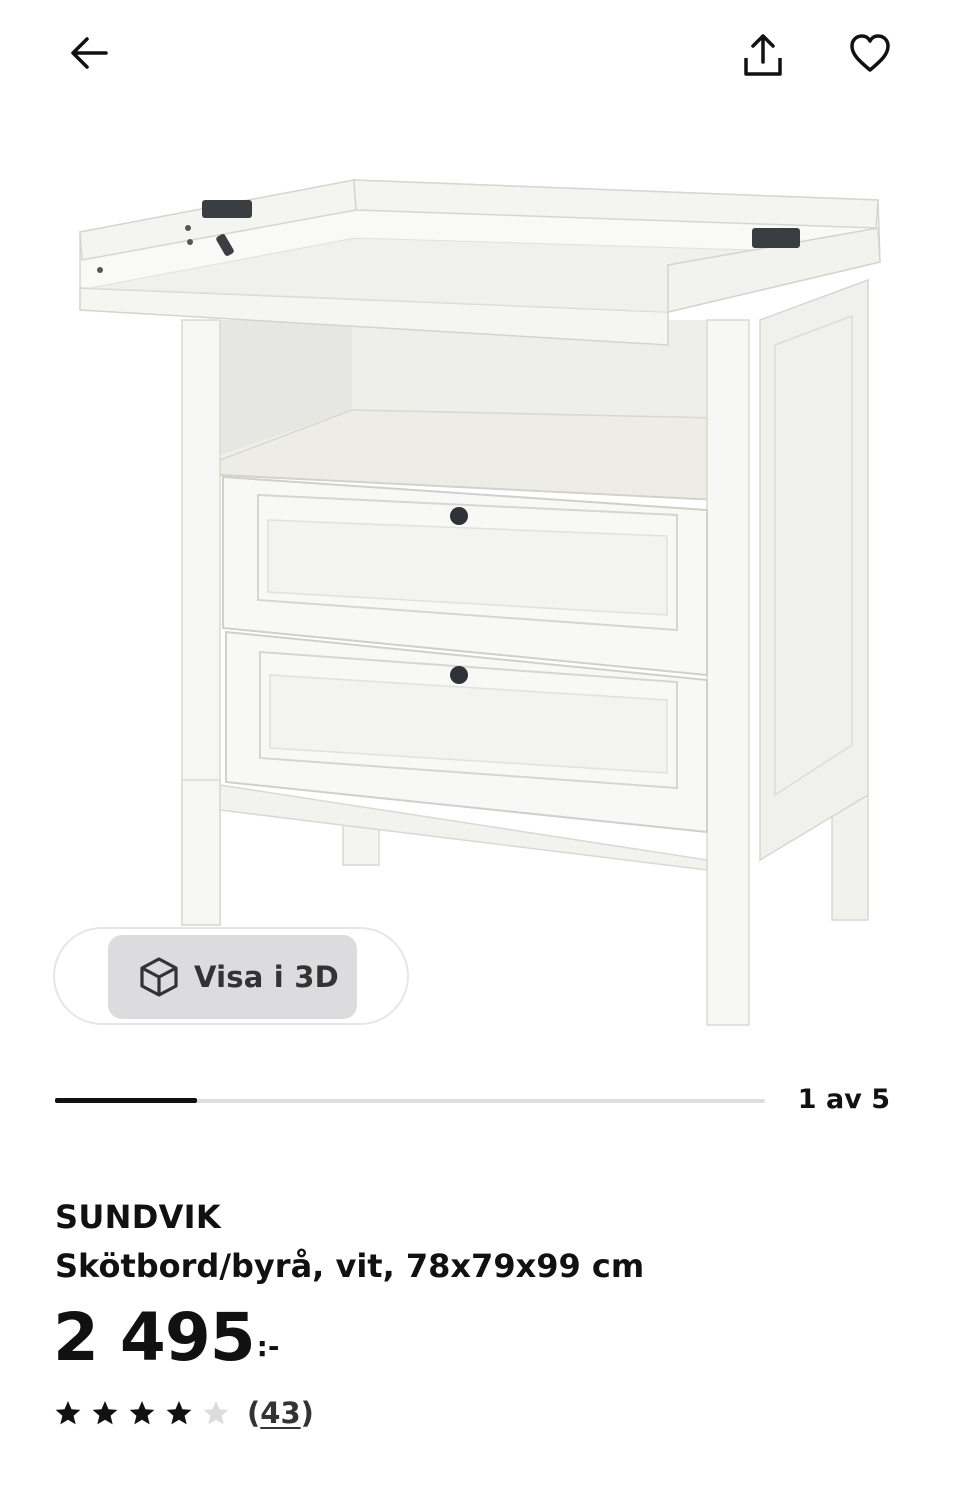  What do you see at coordinates (138, 1217) in the screenshot?
I see `product-name: SUNDVIK` at bounding box center [138, 1217].